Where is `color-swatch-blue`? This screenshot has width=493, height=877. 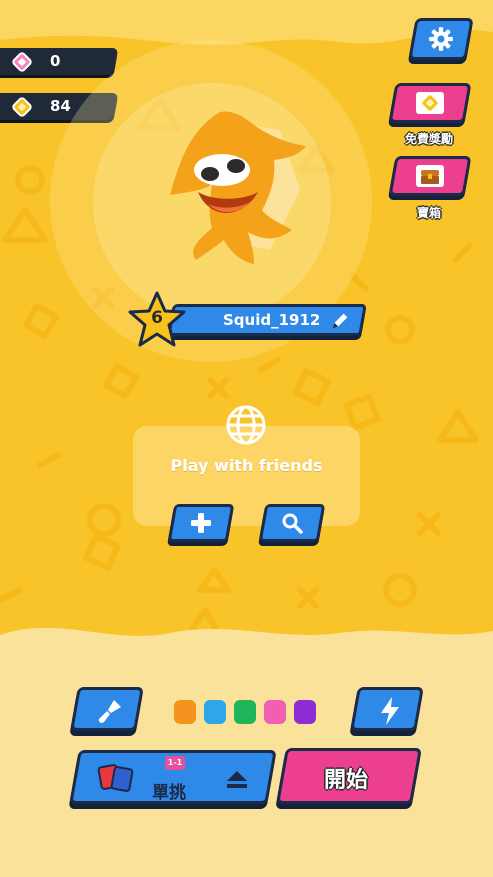 color-swatch-blue is located at coordinates (215, 712).